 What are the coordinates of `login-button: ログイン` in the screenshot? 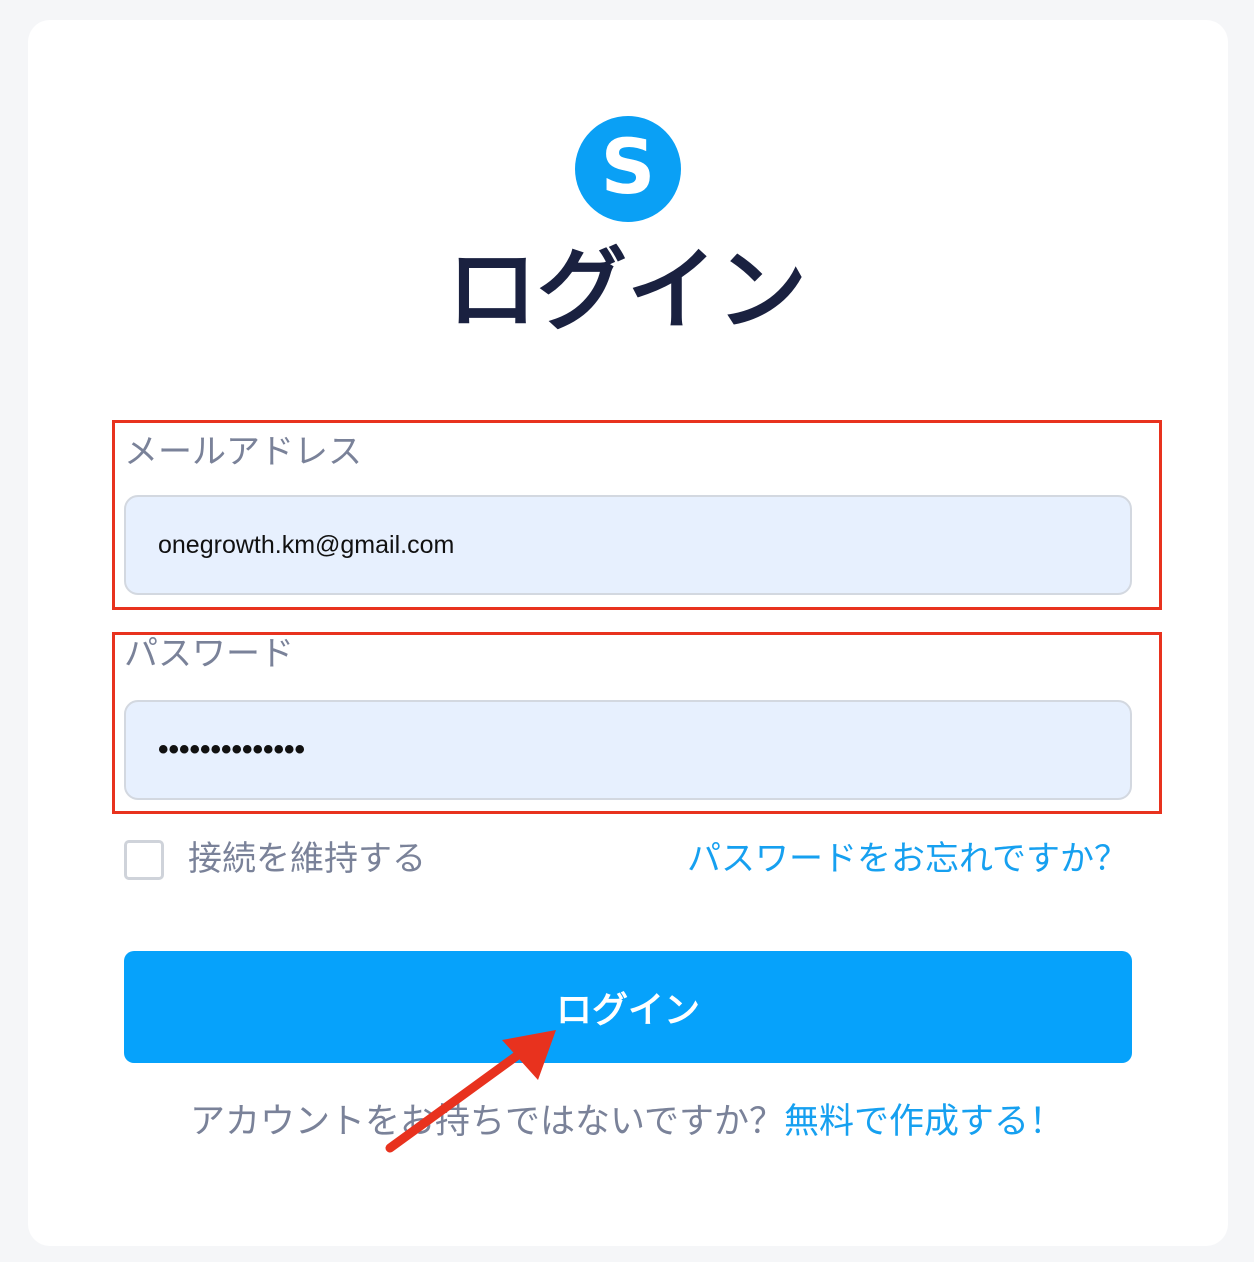 It's located at (628, 1007).